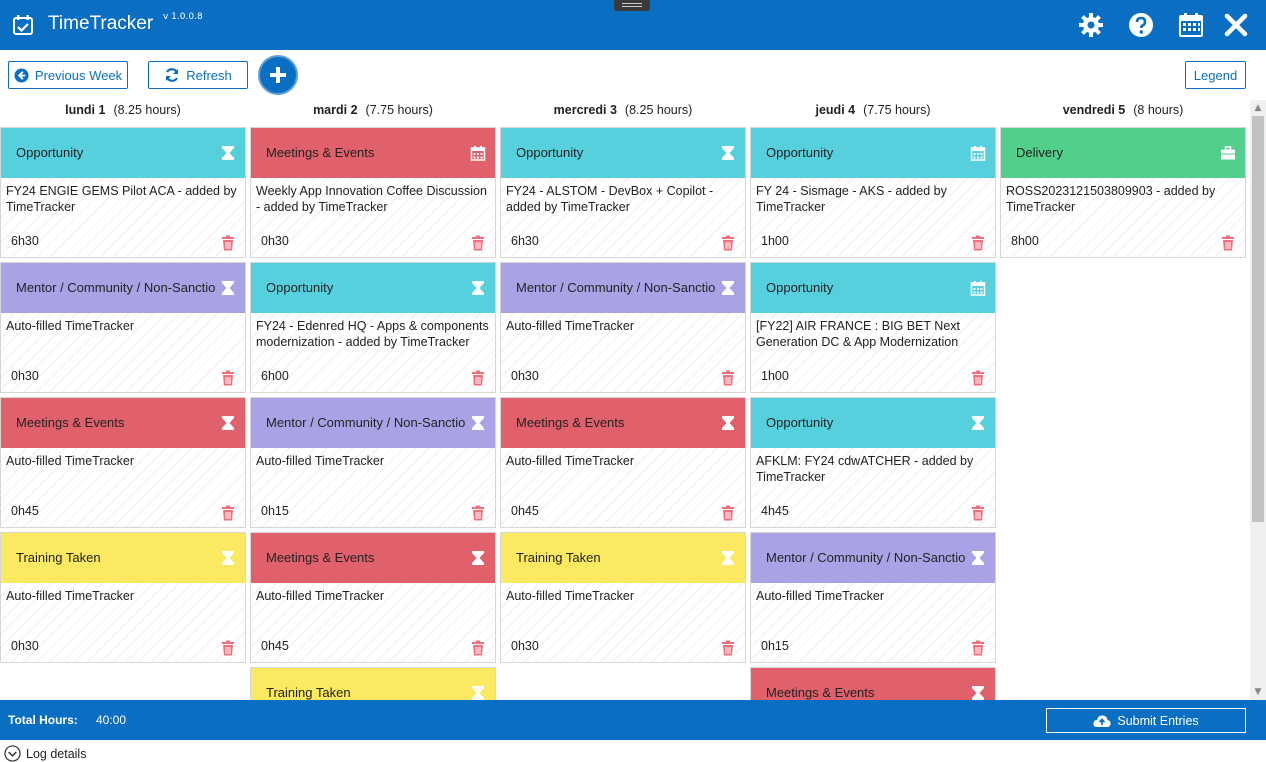 This screenshot has width=1266, height=762. I want to click on day-hours: (7.75 hours), so click(399, 110).